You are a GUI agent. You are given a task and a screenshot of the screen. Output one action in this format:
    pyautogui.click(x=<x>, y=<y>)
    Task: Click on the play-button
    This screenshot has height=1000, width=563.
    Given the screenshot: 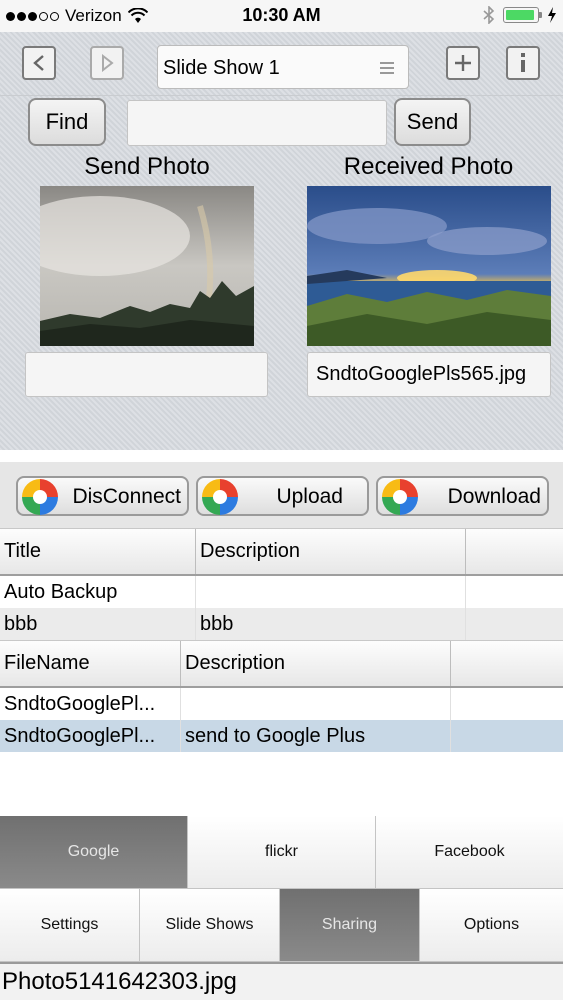 What is the action you would take?
    pyautogui.click(x=107, y=63)
    